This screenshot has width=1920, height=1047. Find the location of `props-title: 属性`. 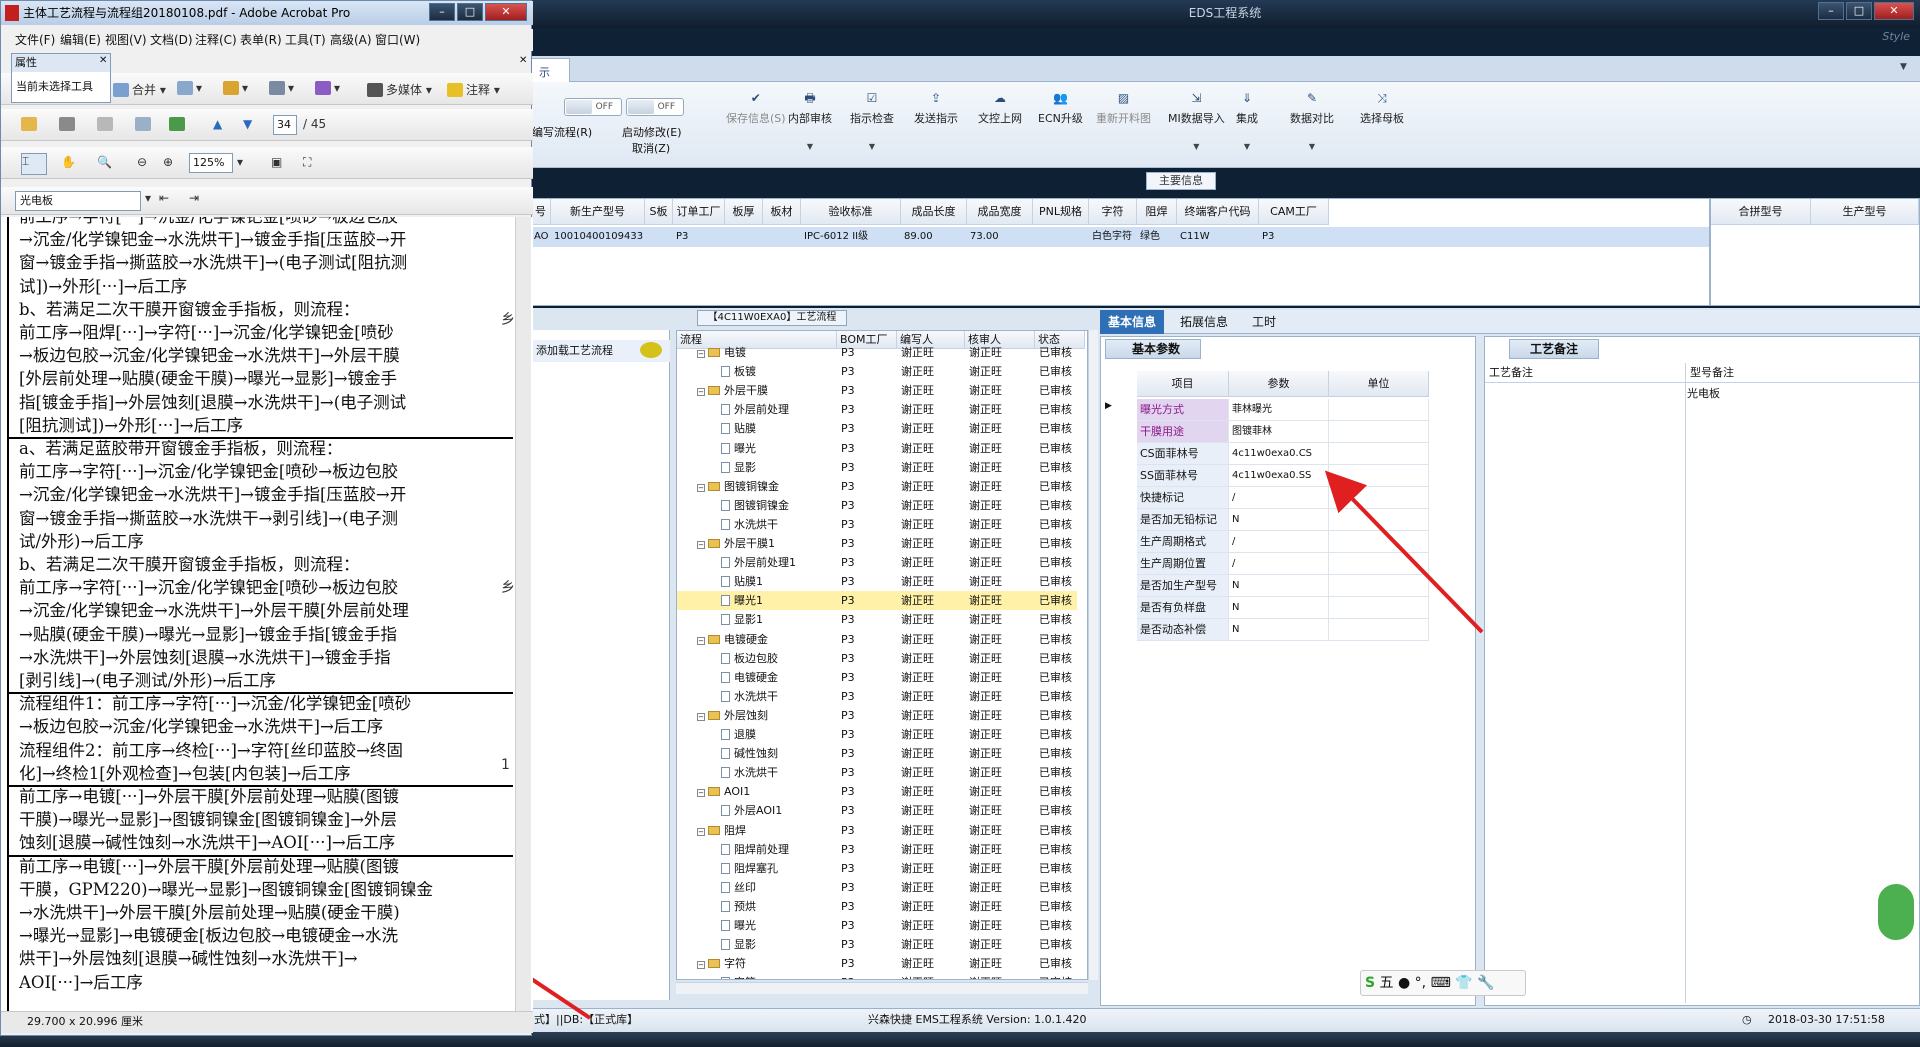

props-title: 属性 is located at coordinates (61, 63).